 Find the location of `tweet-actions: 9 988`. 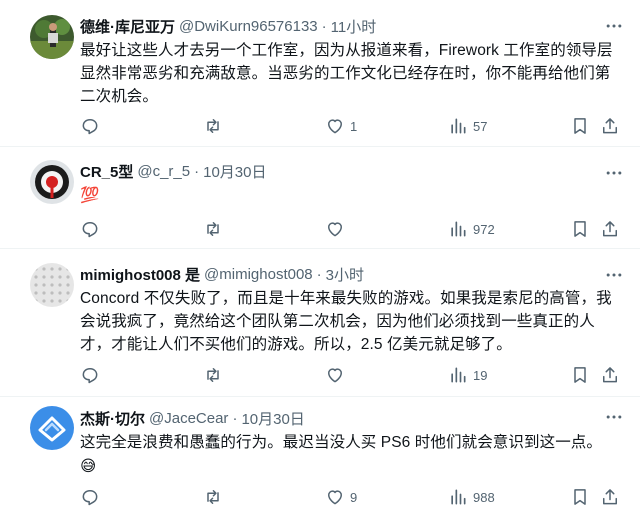

tweet-actions: 9 988 is located at coordinates (350, 497).